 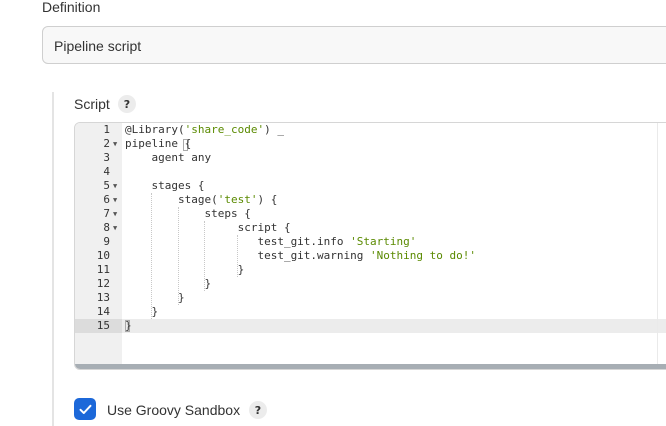 I want to click on code-text: script {, so click(x=208, y=228).